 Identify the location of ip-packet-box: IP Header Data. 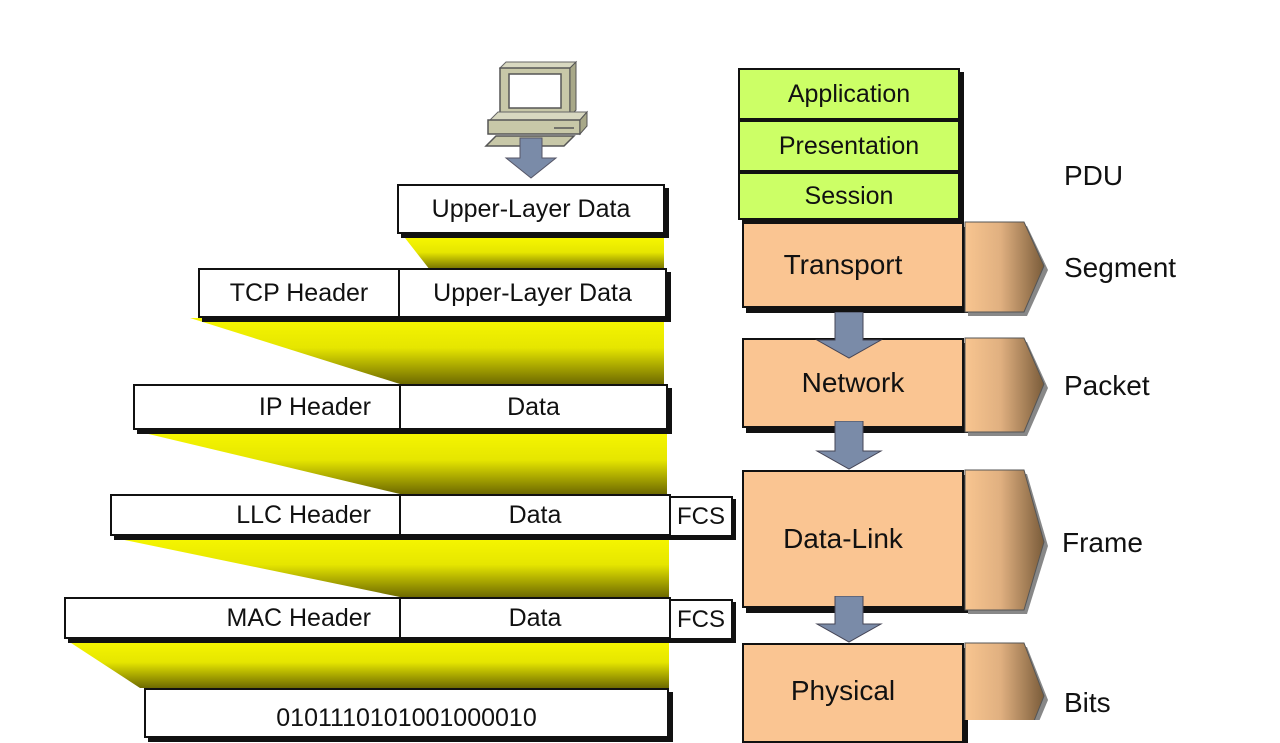
(400, 407).